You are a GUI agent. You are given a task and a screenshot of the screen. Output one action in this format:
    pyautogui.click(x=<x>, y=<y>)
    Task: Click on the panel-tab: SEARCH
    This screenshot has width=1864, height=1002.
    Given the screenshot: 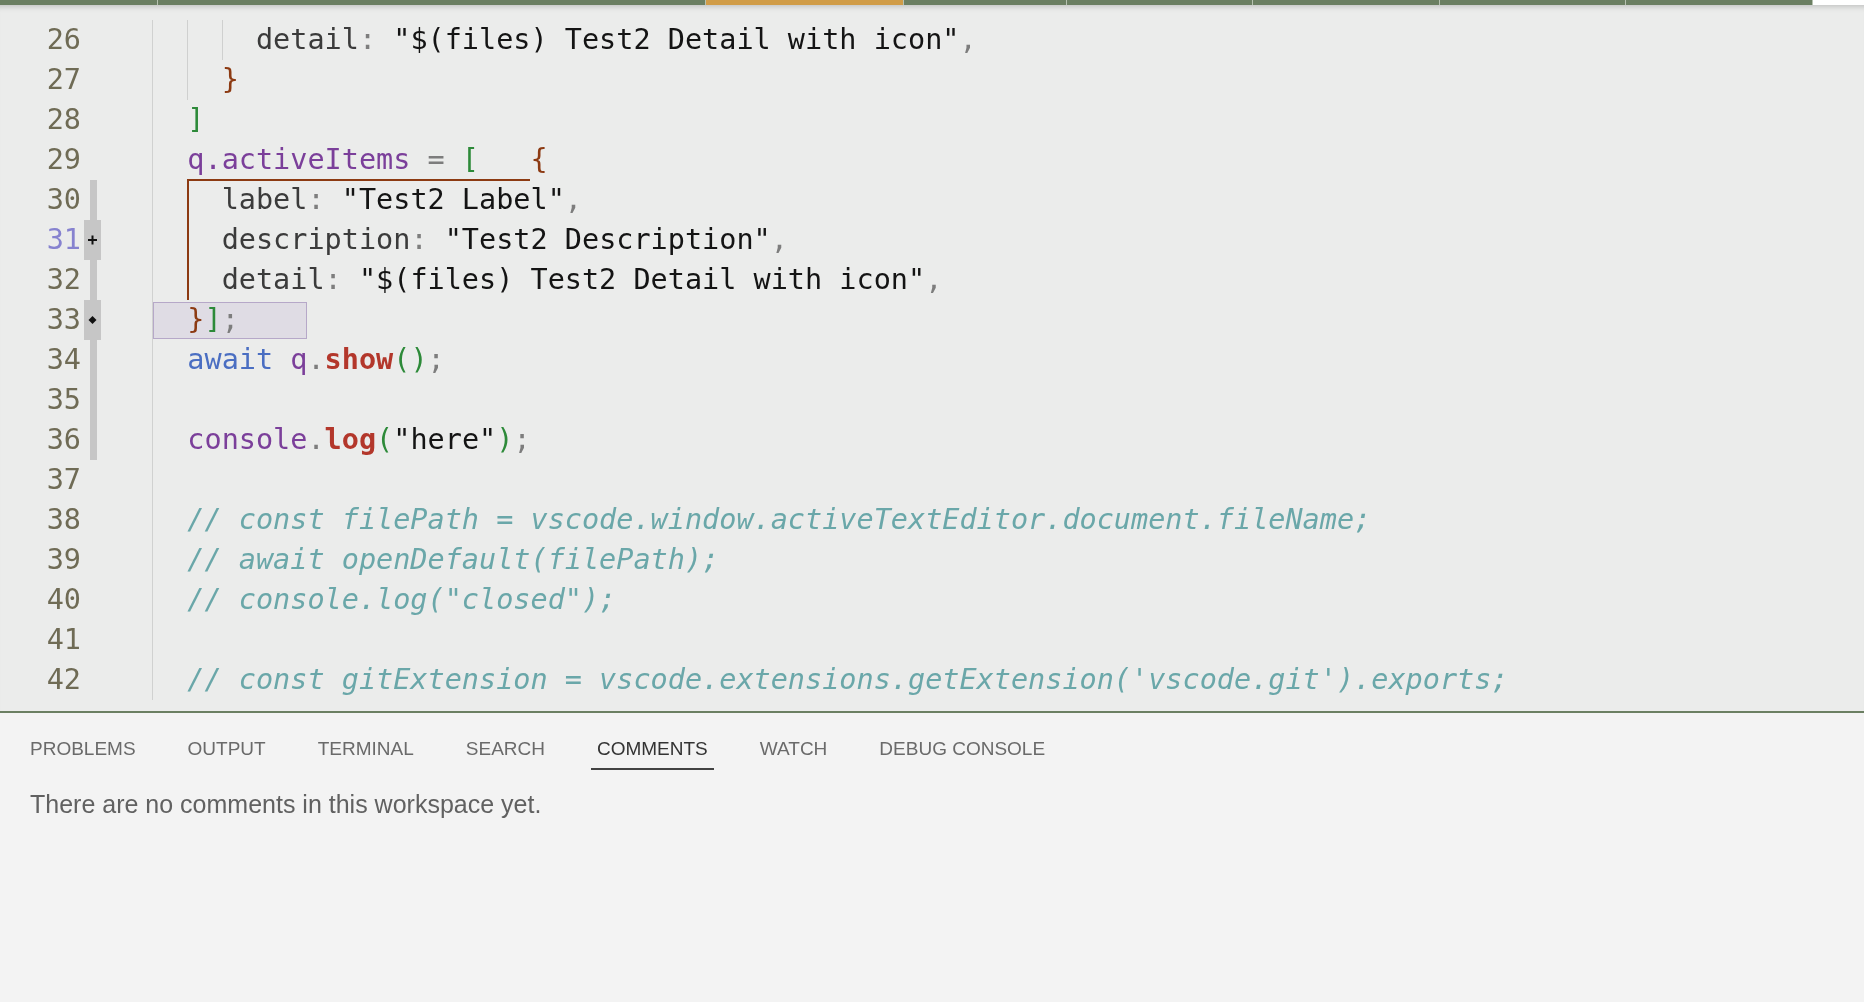 What is the action you would take?
    pyautogui.click(x=505, y=750)
    